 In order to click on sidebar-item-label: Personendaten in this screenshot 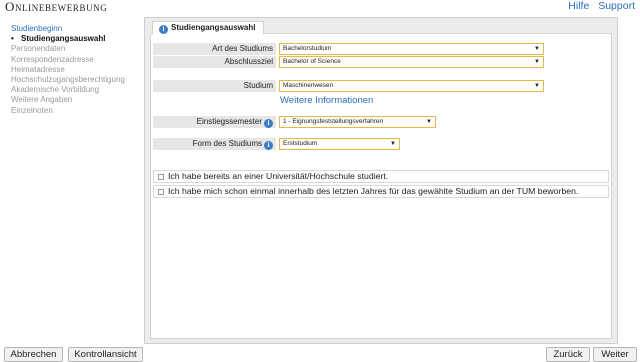, I will do `click(38, 49)`.